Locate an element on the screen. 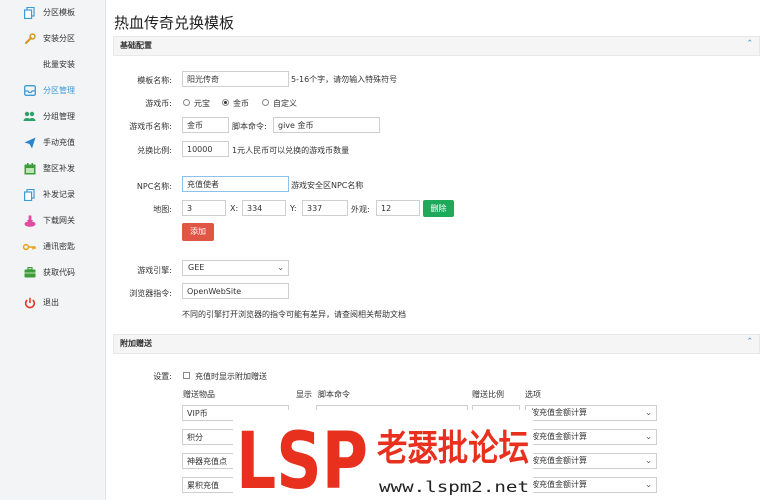 The image size is (766, 502). look-label: 外观: is located at coordinates (360, 209).